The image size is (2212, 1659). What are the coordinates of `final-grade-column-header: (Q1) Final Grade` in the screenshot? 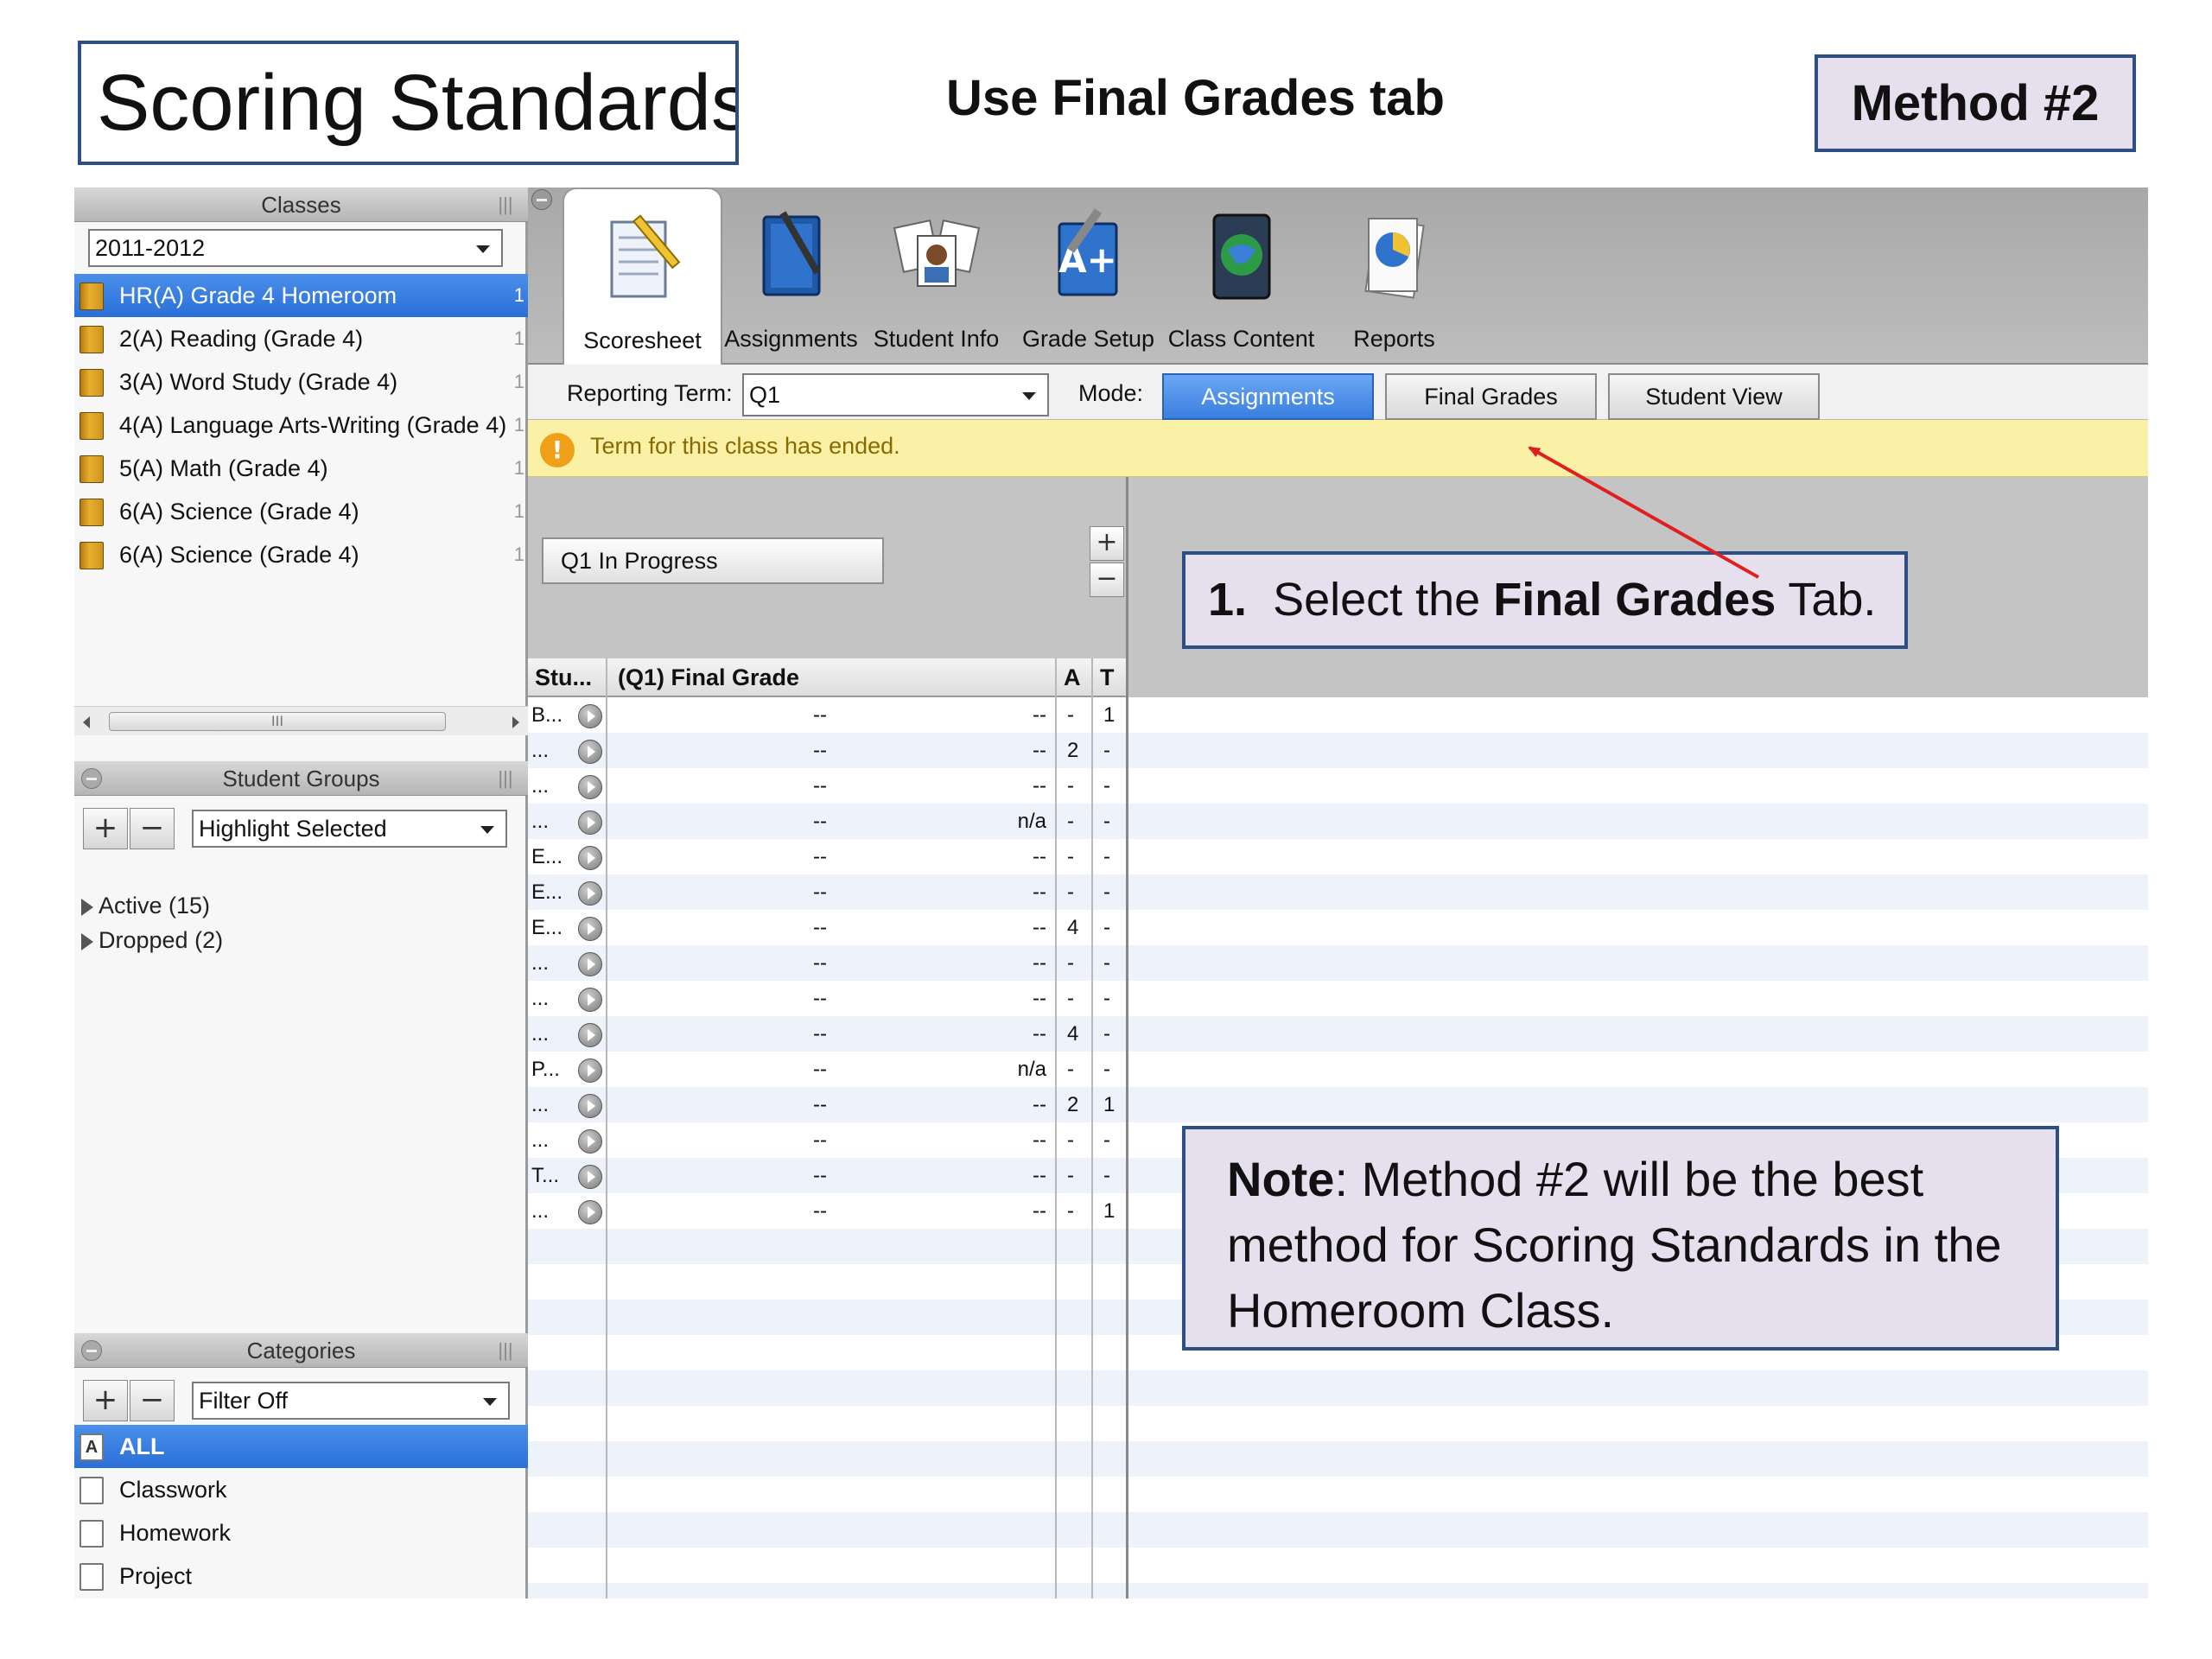 It's located at (708, 677).